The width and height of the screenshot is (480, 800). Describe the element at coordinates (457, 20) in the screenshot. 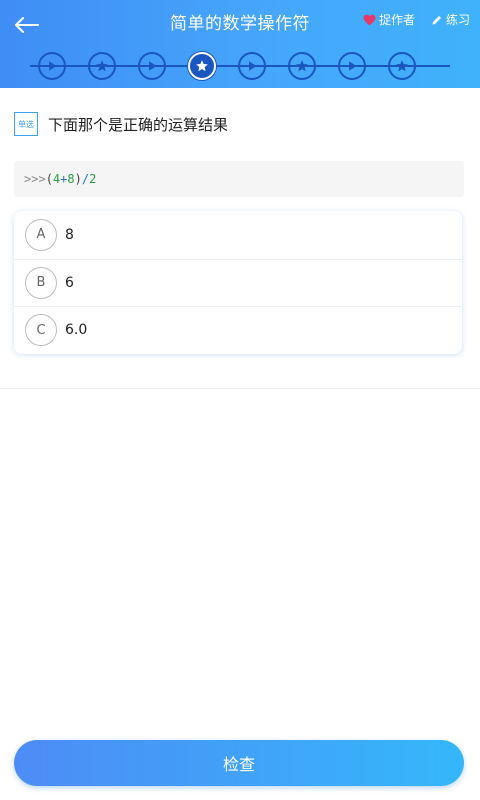

I see `practice-label: 练习` at that location.